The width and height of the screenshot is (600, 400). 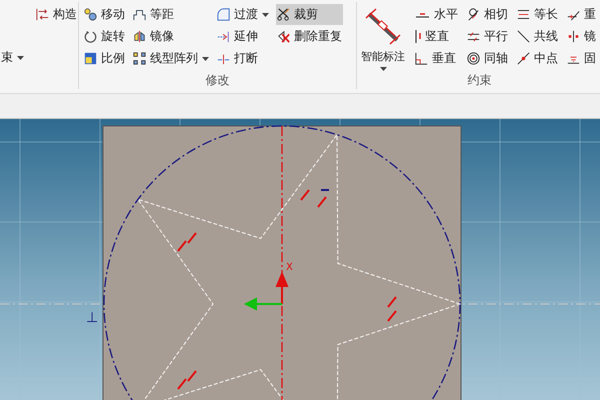 I want to click on constraint-symbol: ⊥, so click(x=92, y=318).